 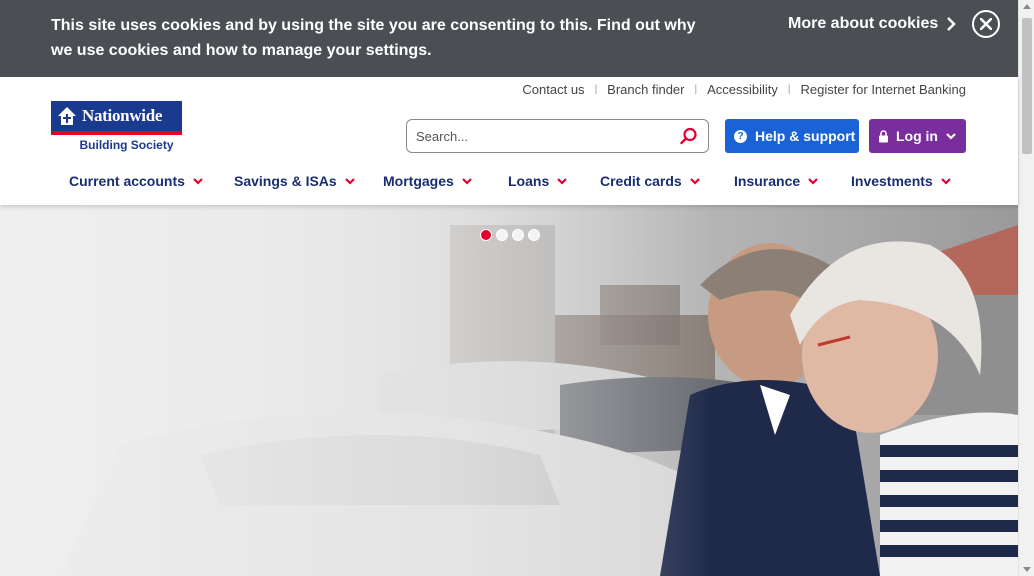 I want to click on scroll-up-arrow-icon, so click(x=1027, y=6).